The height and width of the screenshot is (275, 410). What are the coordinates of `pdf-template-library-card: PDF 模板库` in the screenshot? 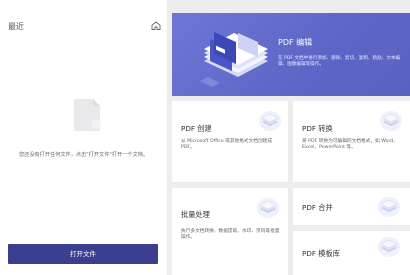 It's located at (351, 253).